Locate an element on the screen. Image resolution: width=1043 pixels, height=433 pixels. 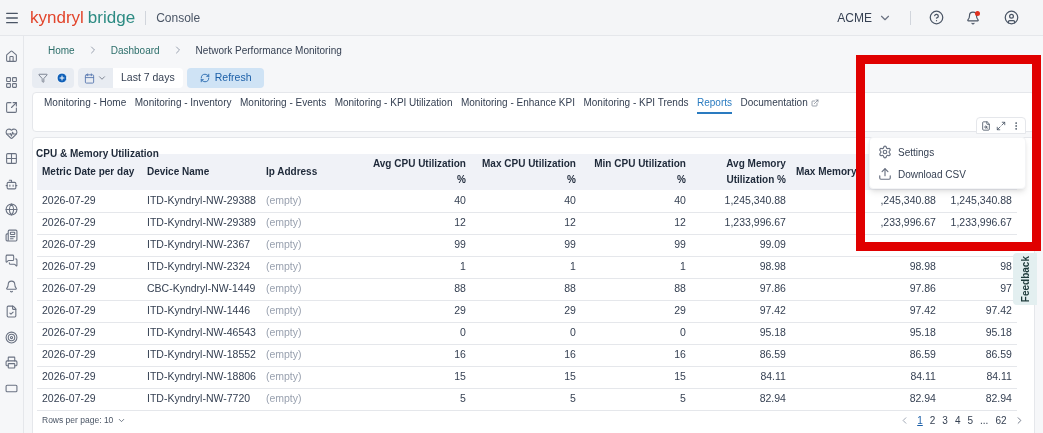
tab: Monitoring - Inventory is located at coordinates (183, 104).